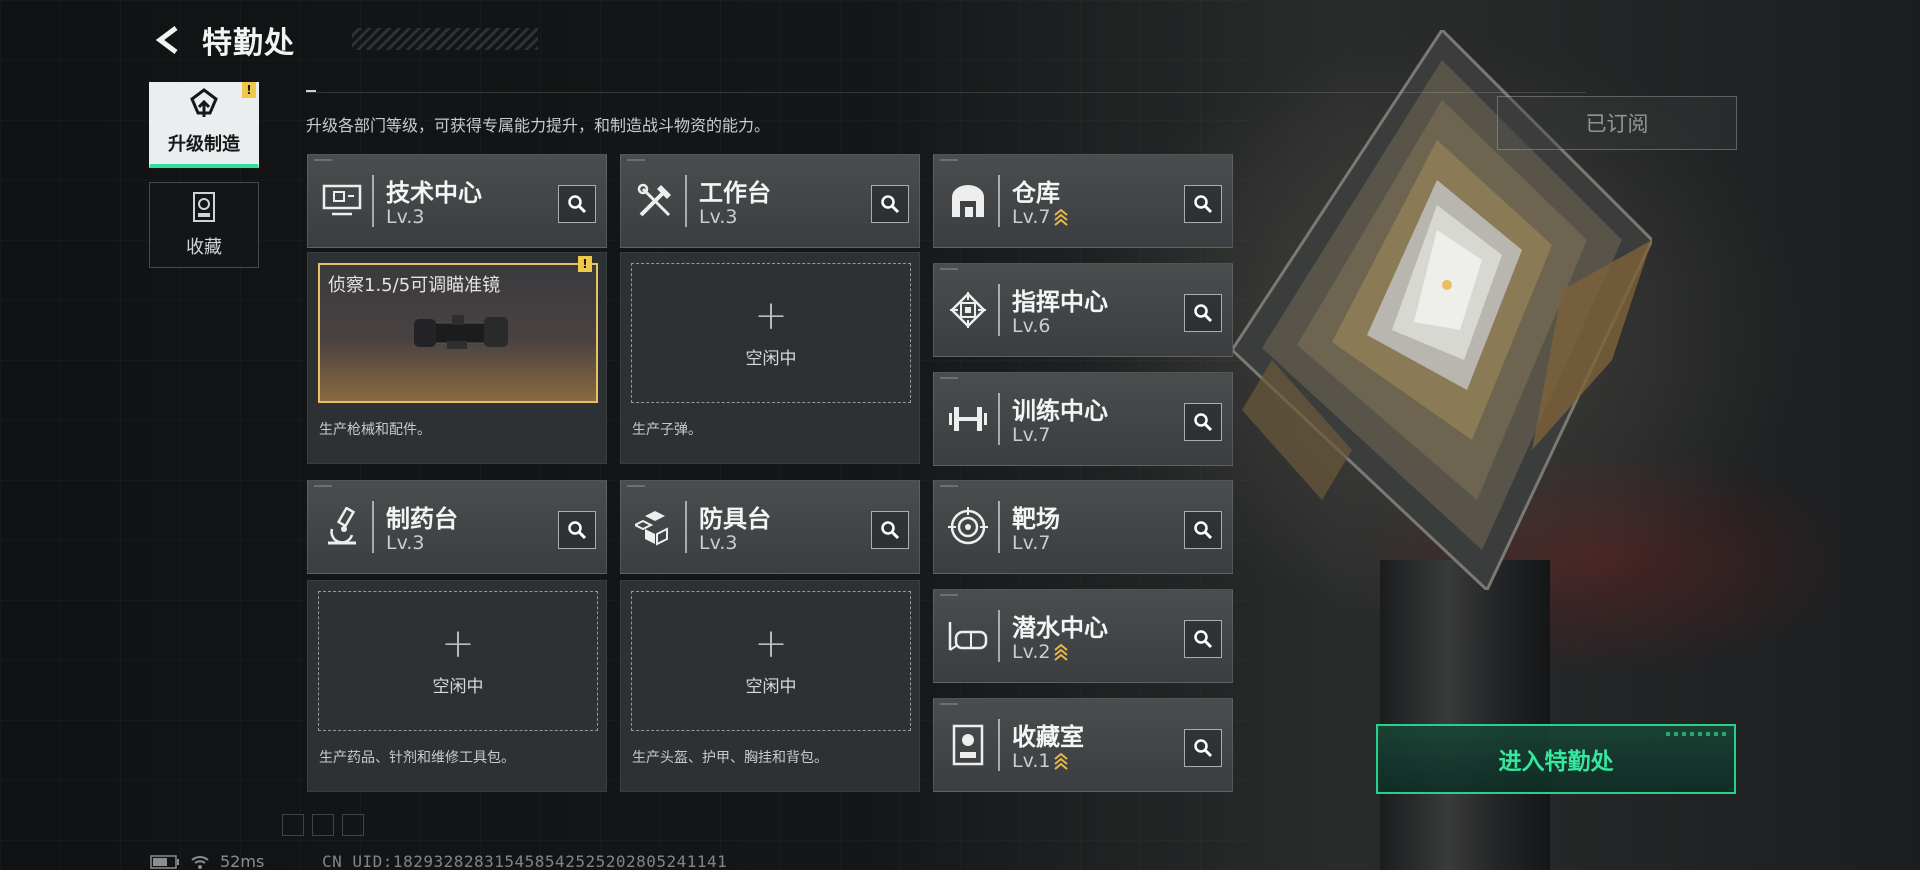 The width and height of the screenshot is (1920, 870). What do you see at coordinates (655, 527) in the screenshot?
I see `cubes-icon` at bounding box center [655, 527].